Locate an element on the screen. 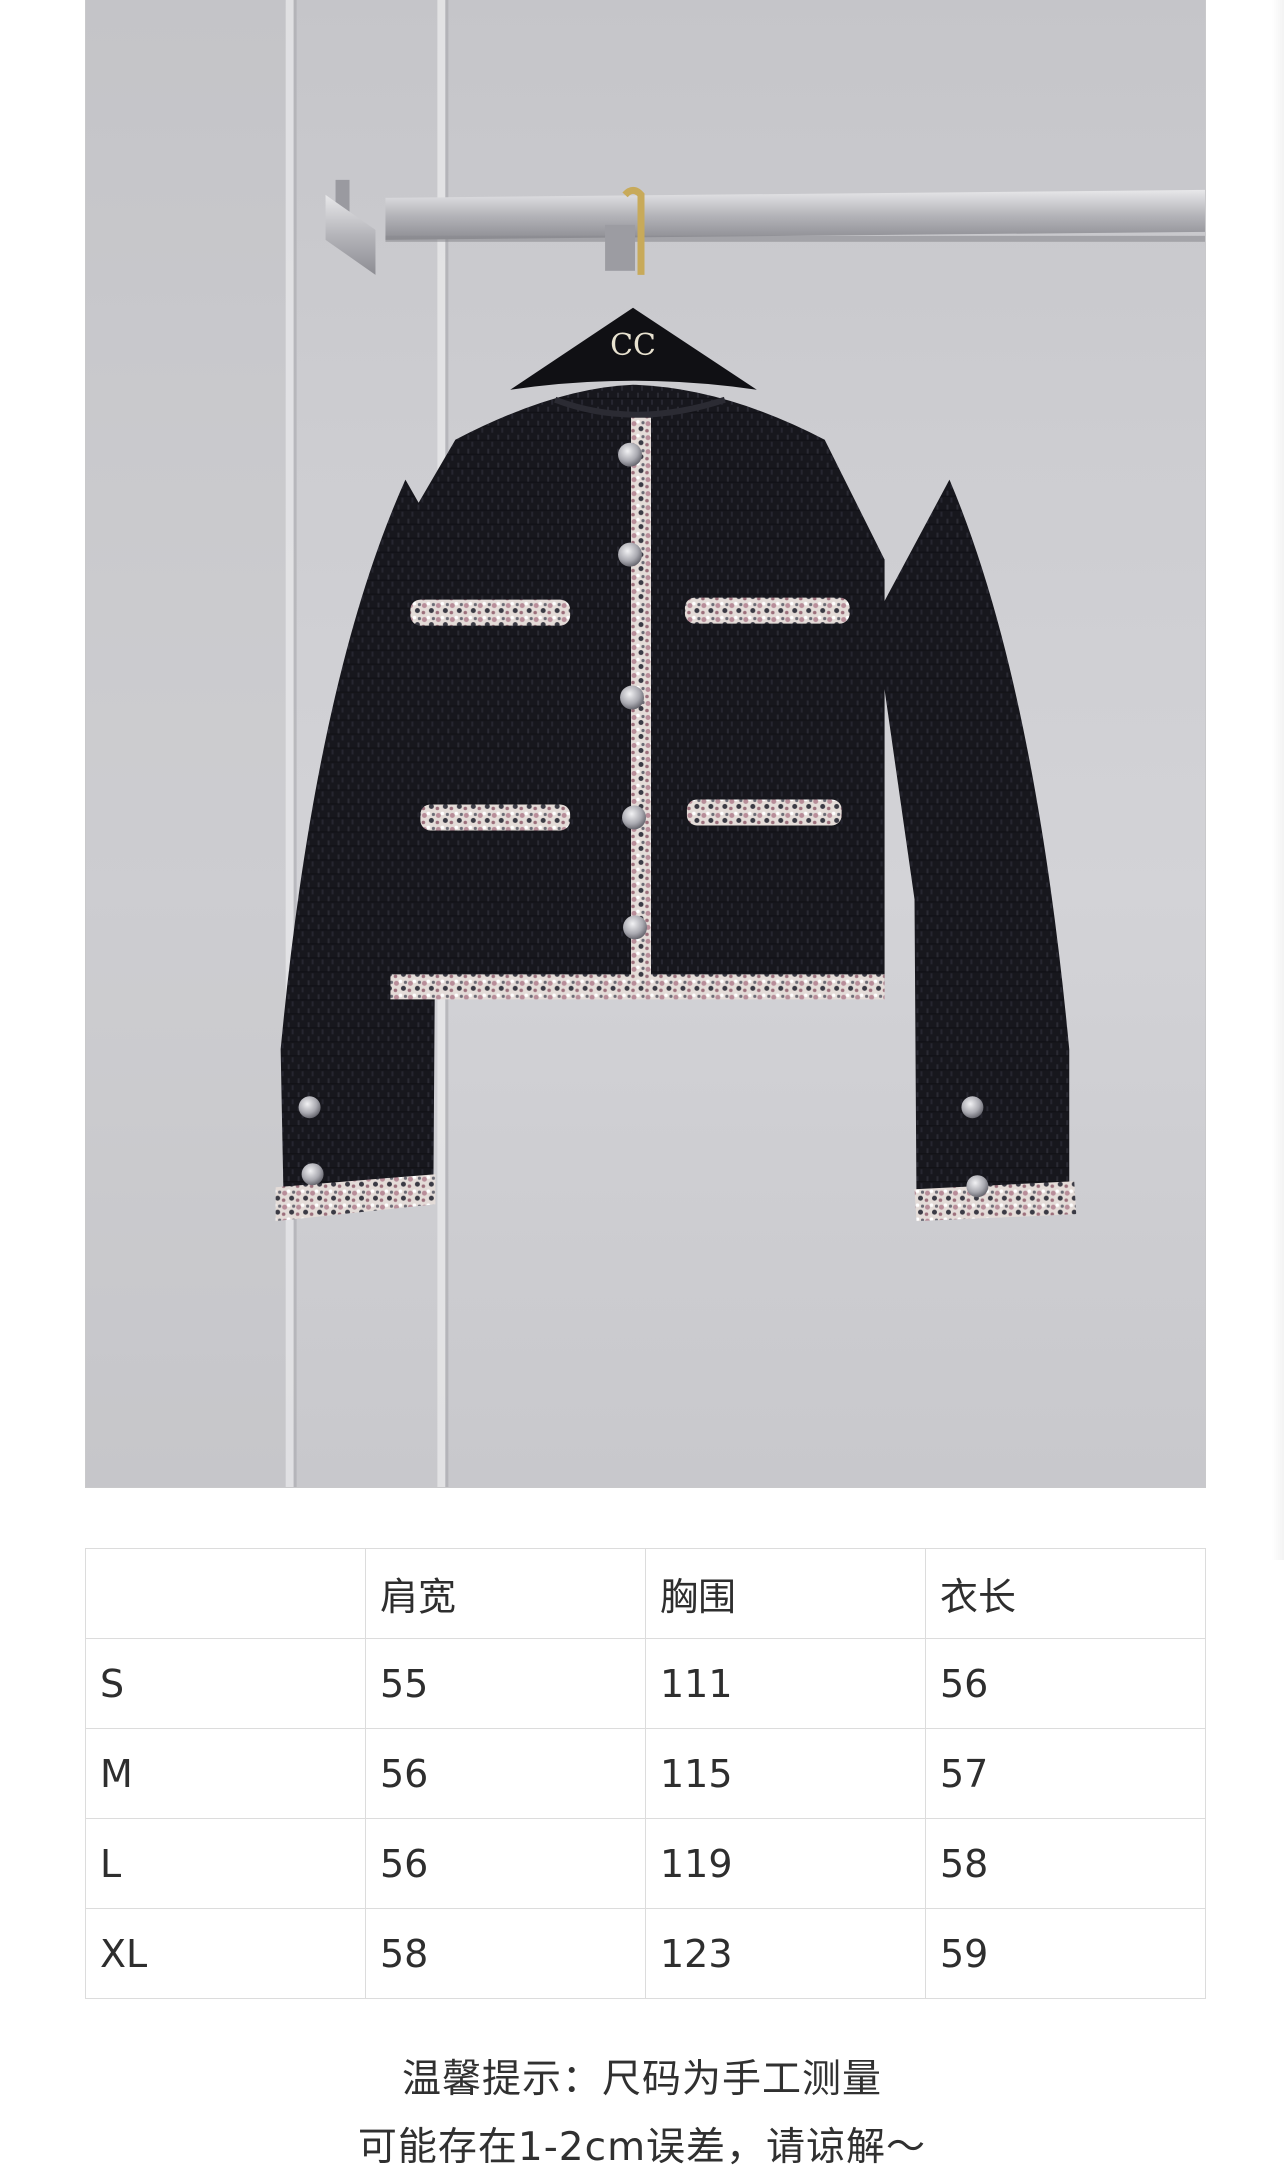 This screenshot has width=1284, height=2181. table-cell: 115 is located at coordinates (785, 1773).